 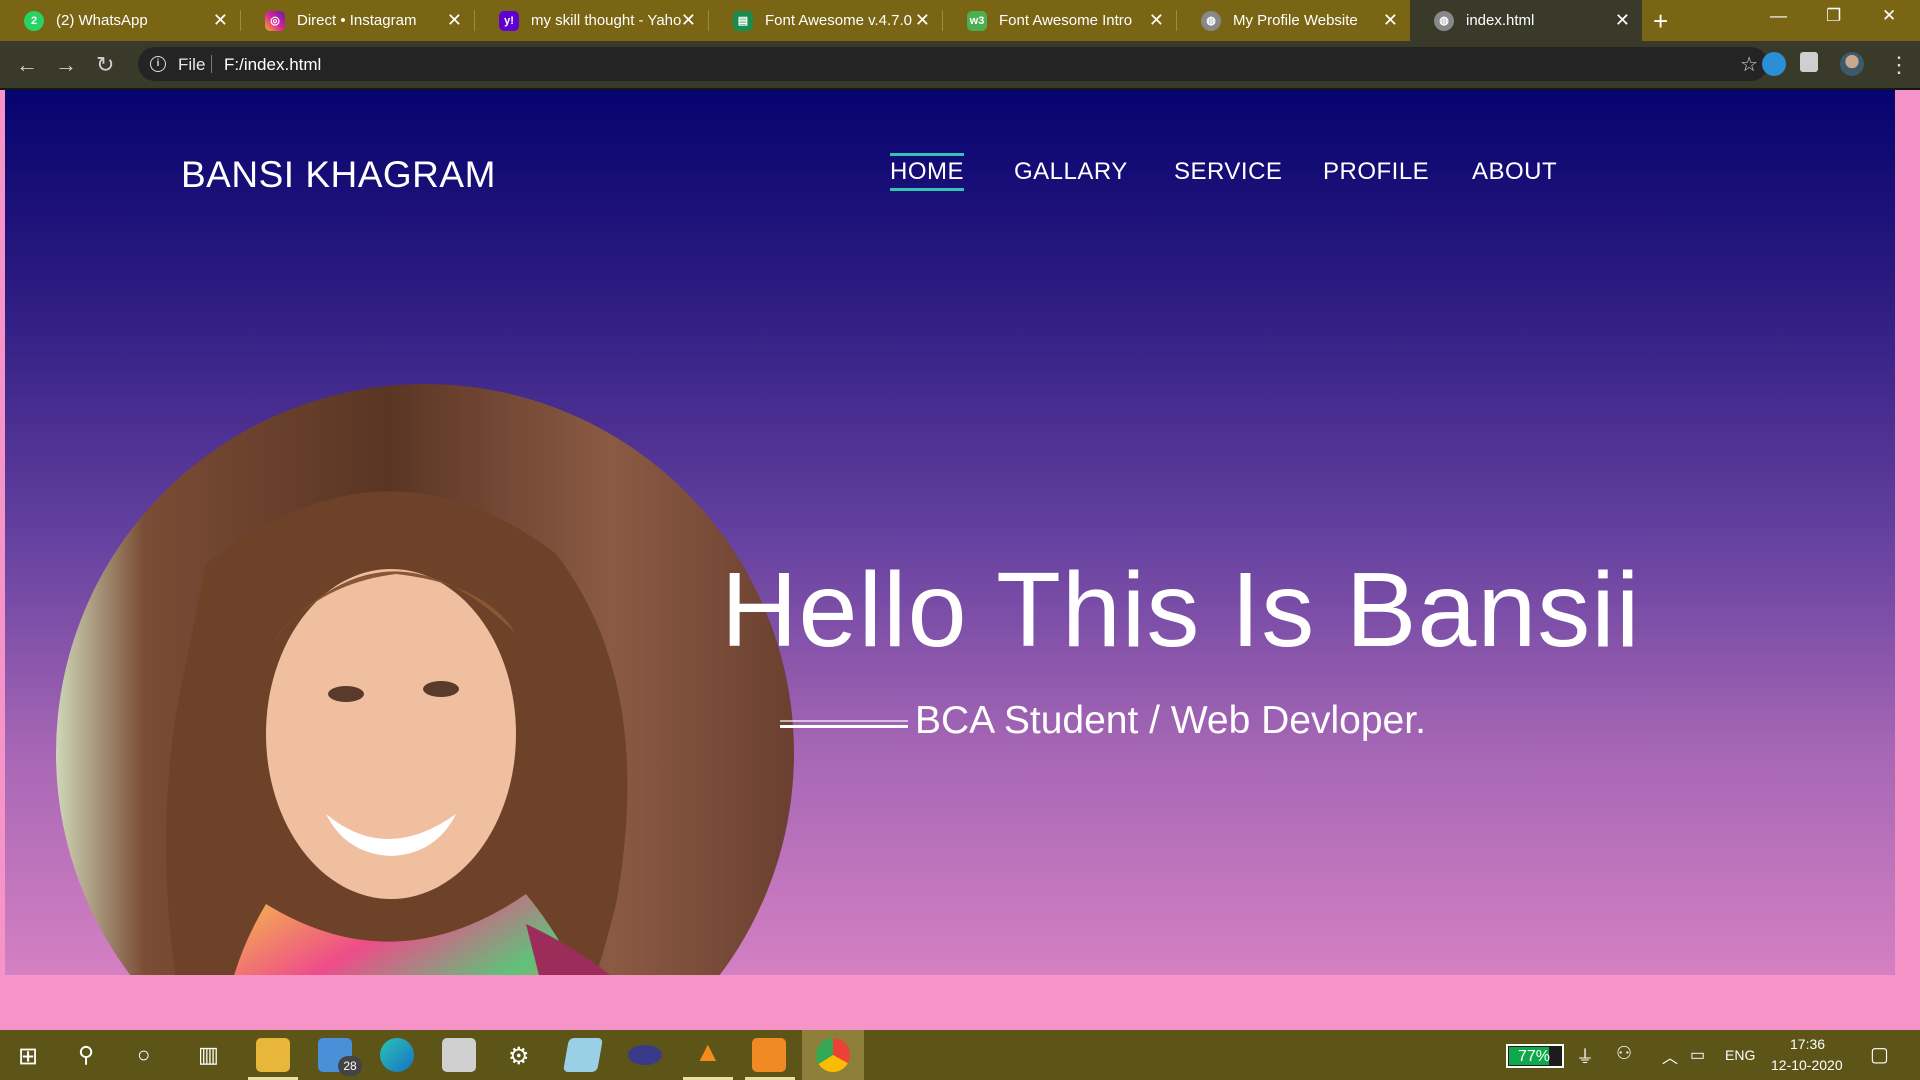 I want to click on tab-instagram: ◎ Direct • Instagram ✕, so click(x=357, y=20).